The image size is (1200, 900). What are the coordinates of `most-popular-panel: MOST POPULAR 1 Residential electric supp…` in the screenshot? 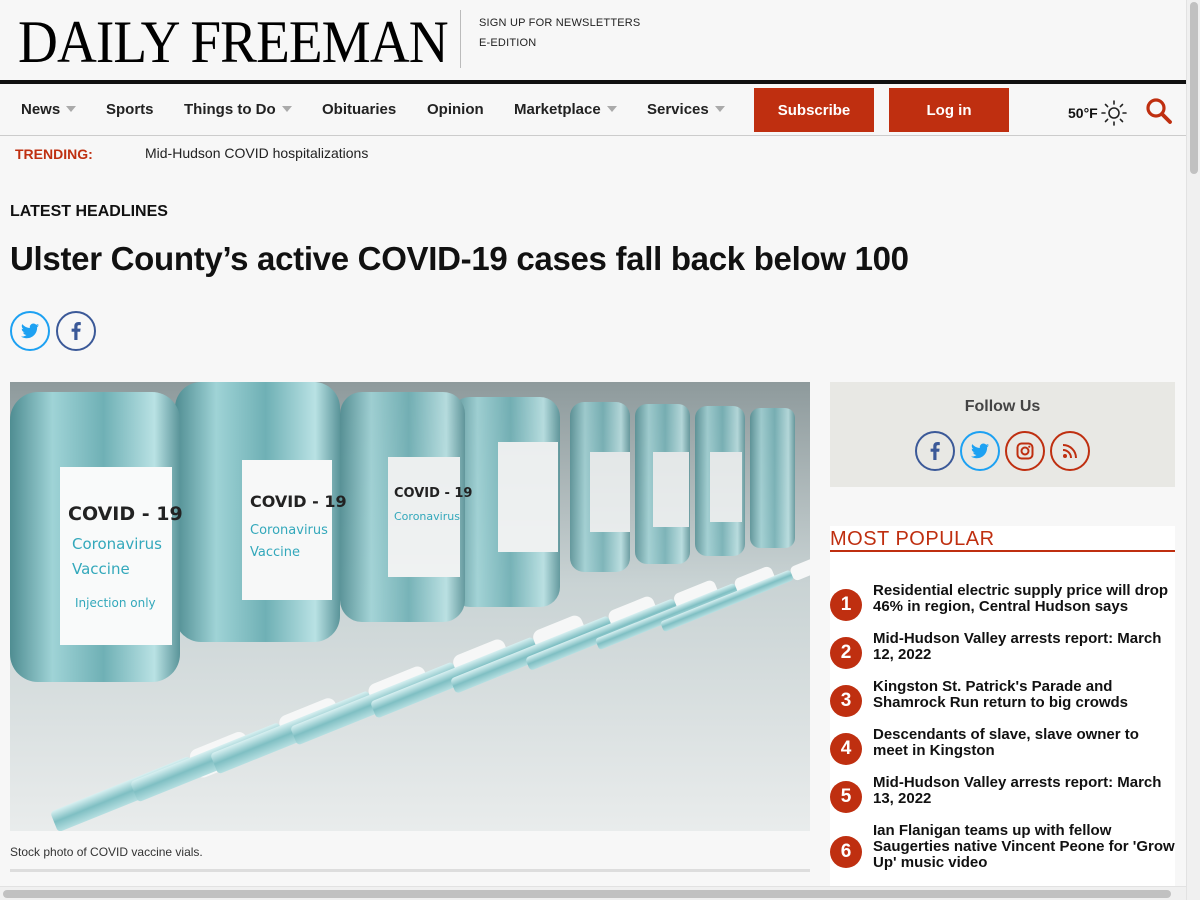 It's located at (1002, 713).